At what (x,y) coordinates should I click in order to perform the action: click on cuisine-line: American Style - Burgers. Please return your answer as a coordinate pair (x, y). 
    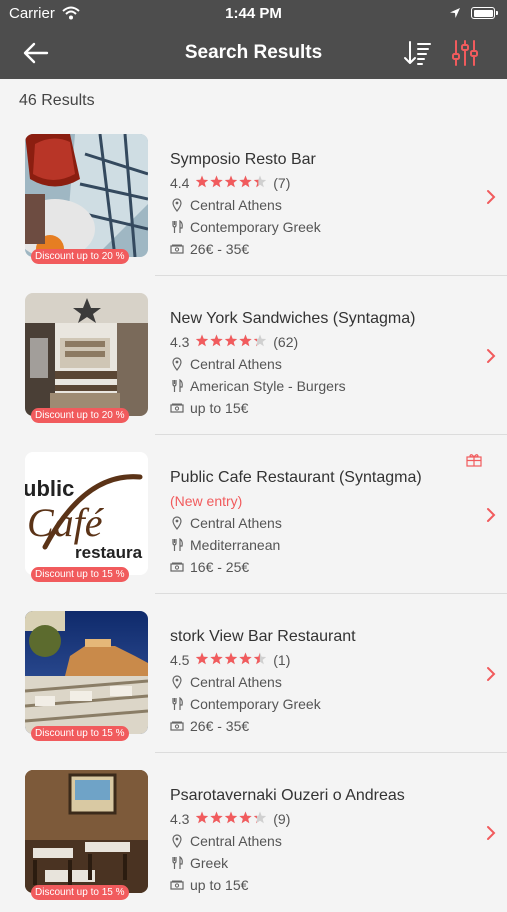
    Looking at the image, I should click on (258, 386).